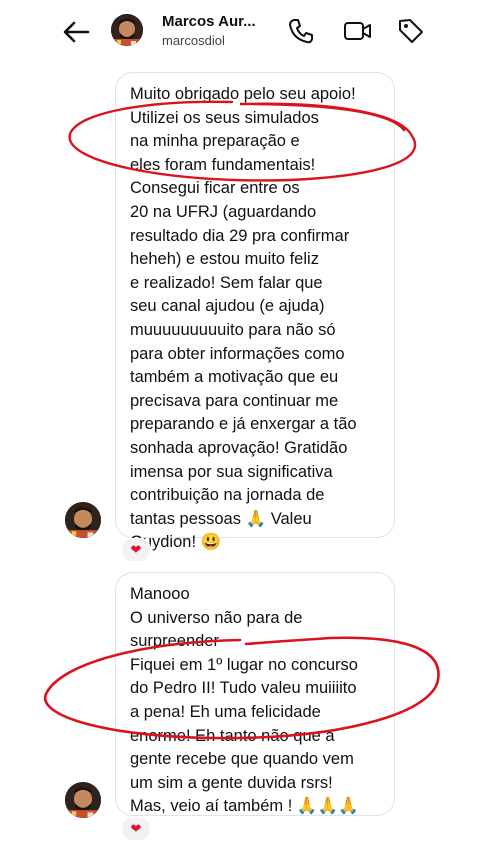 This screenshot has width=480, height=853. What do you see at coordinates (237, 353) in the screenshot?
I see `message-line: para obter informações como` at bounding box center [237, 353].